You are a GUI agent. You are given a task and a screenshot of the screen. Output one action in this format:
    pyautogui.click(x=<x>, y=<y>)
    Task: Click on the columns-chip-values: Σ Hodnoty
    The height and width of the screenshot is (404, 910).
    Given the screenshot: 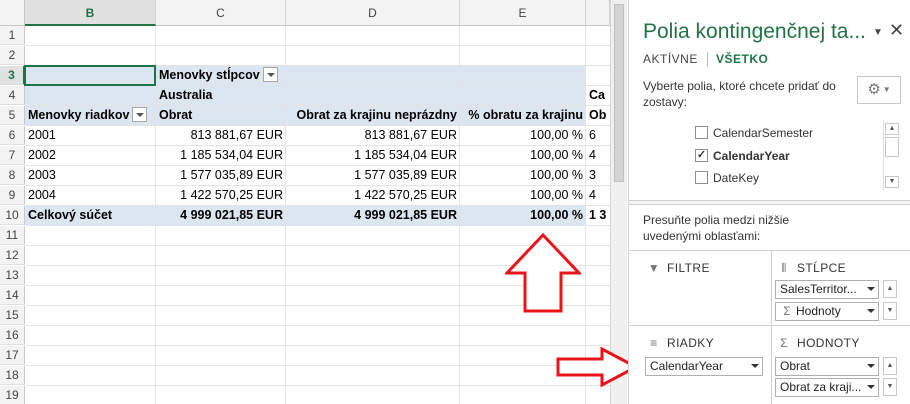 What is the action you would take?
    pyautogui.click(x=827, y=311)
    